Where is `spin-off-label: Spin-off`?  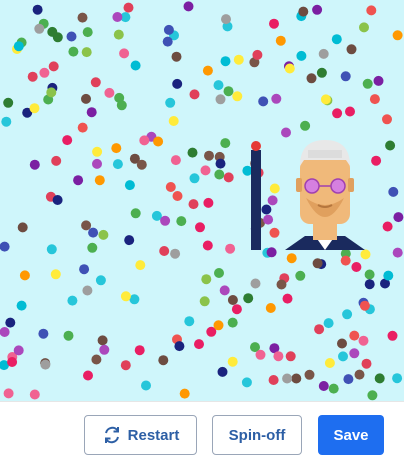 spin-off-label: Spin-off is located at coordinates (257, 435).